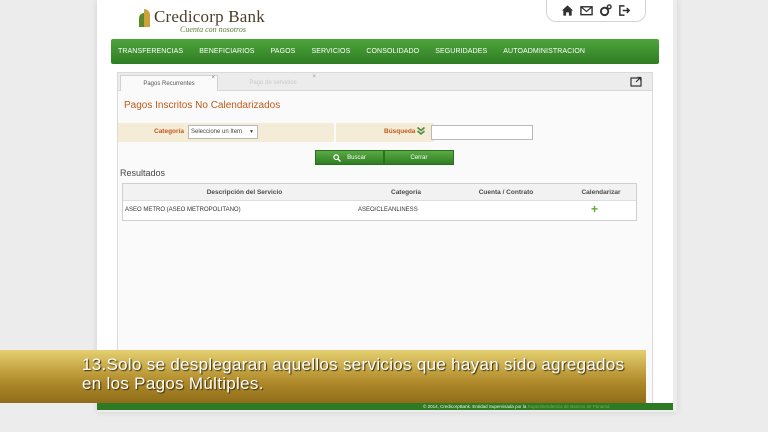  I want to click on column-header-schedule: Calendarizar, so click(601, 192).